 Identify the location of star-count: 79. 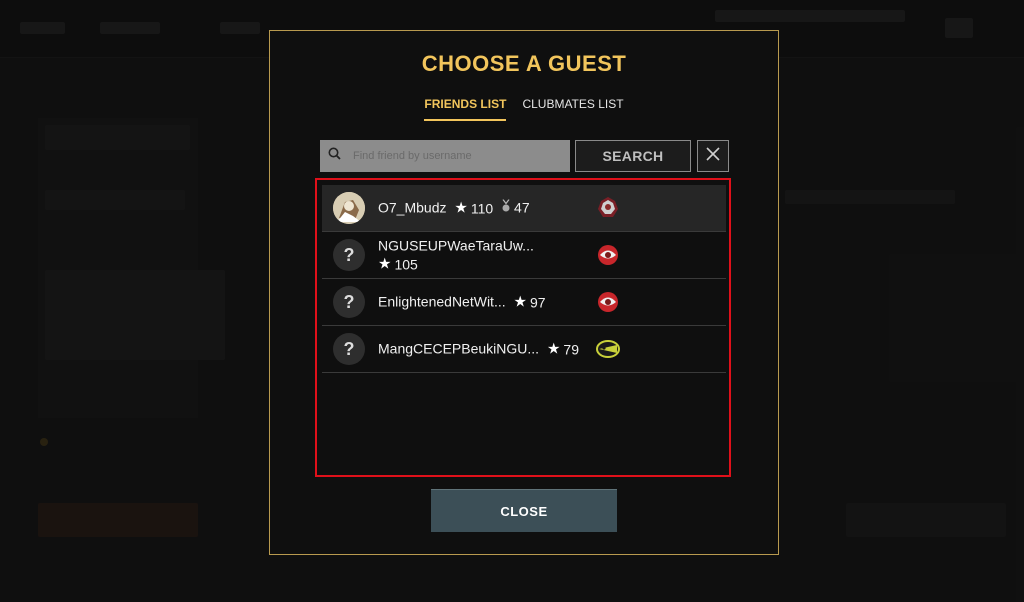
(571, 349).